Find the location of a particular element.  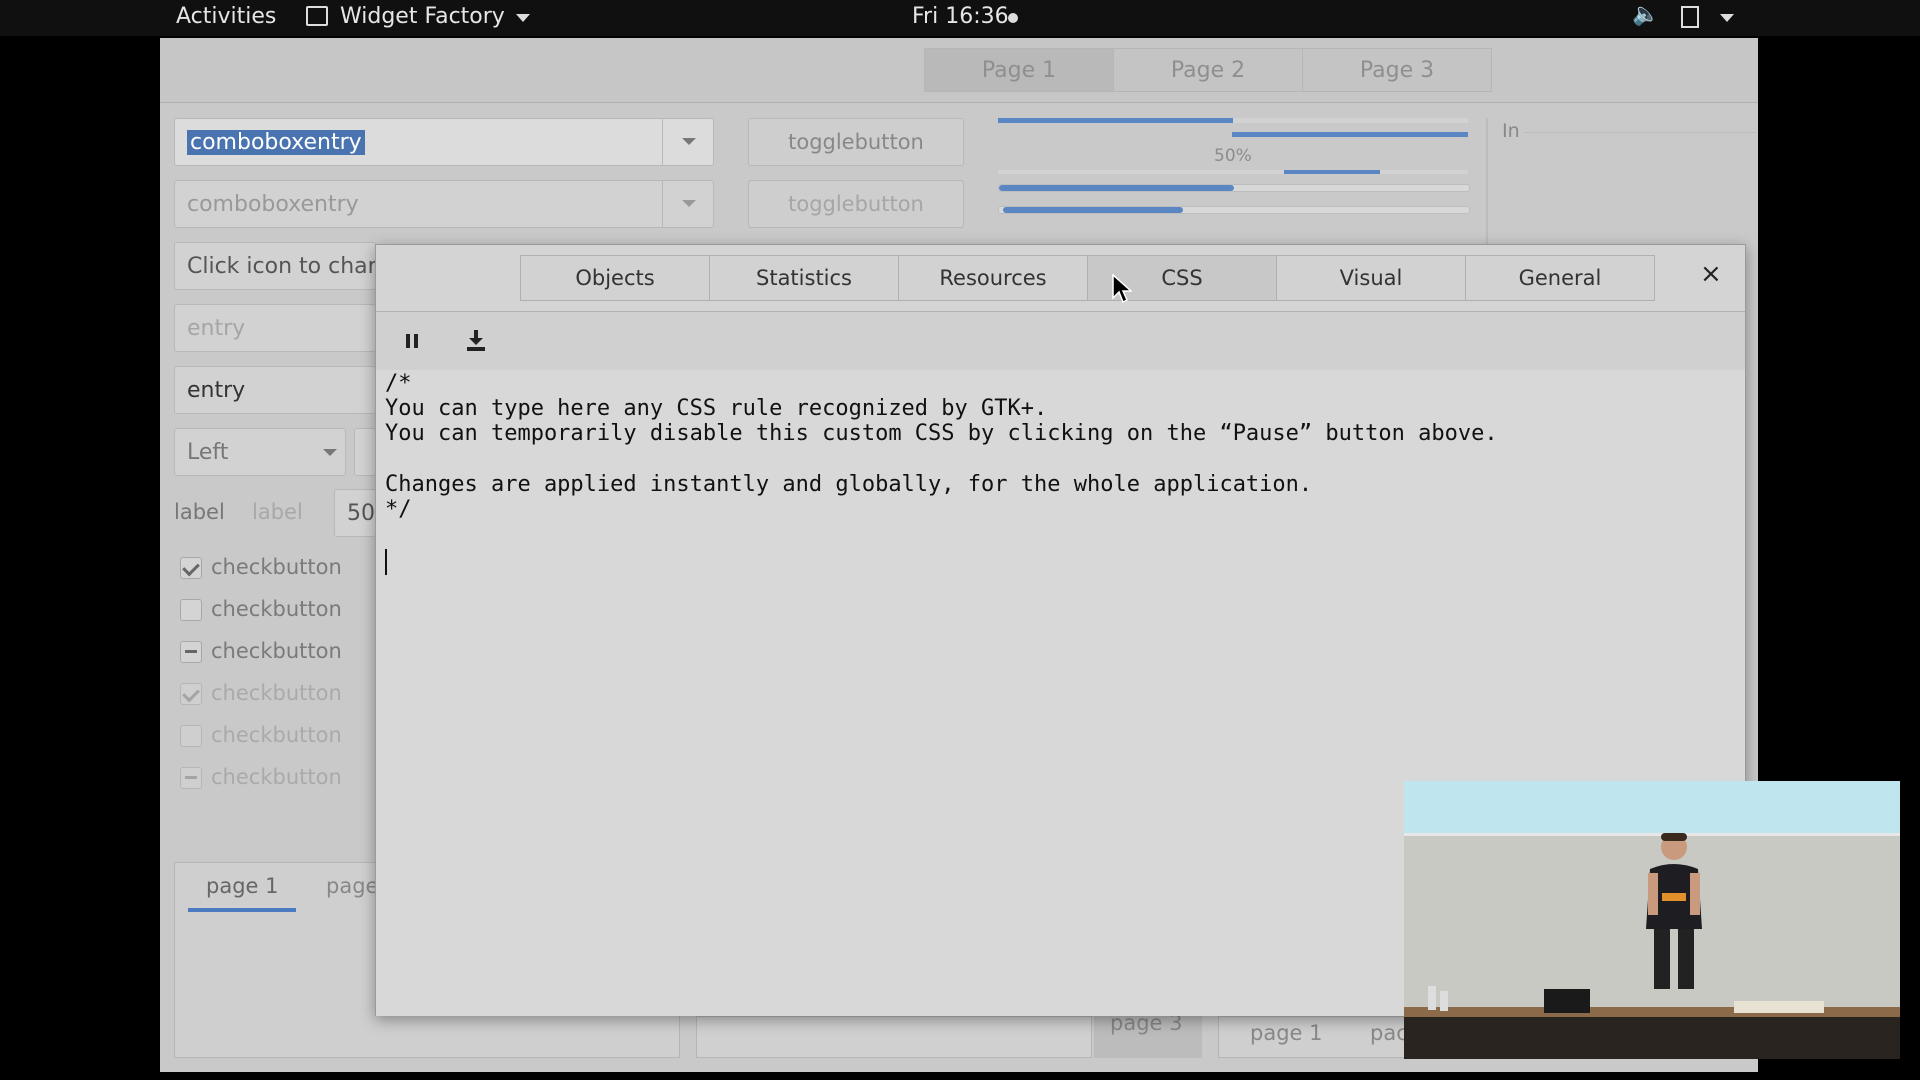

speaker-video-inset is located at coordinates (1652, 920).